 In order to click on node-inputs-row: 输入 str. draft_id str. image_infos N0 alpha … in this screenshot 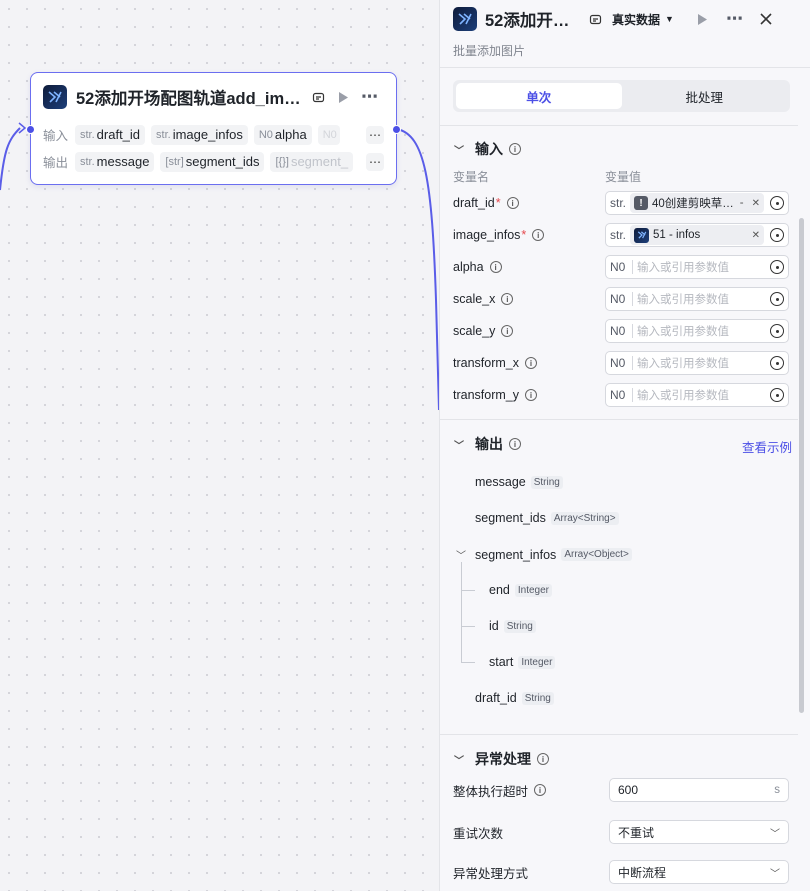, I will do `click(213, 134)`.